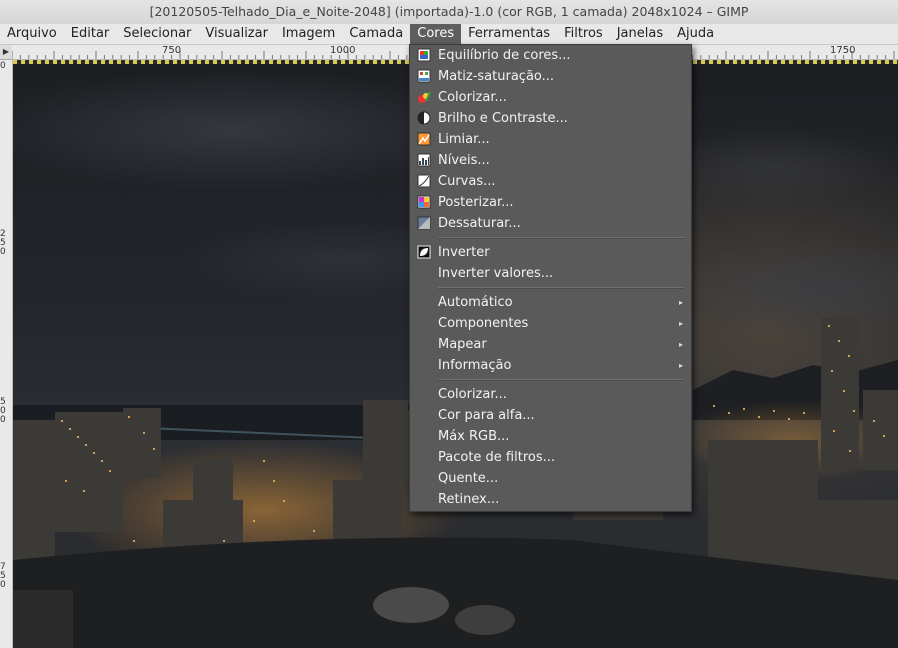 The width and height of the screenshot is (898, 648). I want to click on ruler-label: 1000, so click(343, 50).